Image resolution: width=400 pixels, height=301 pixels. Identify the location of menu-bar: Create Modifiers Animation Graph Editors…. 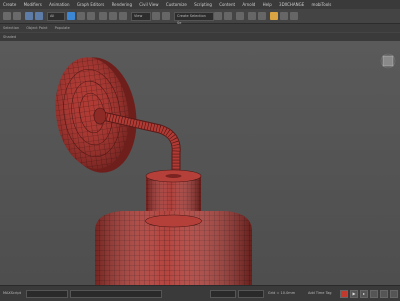
(200, 4).